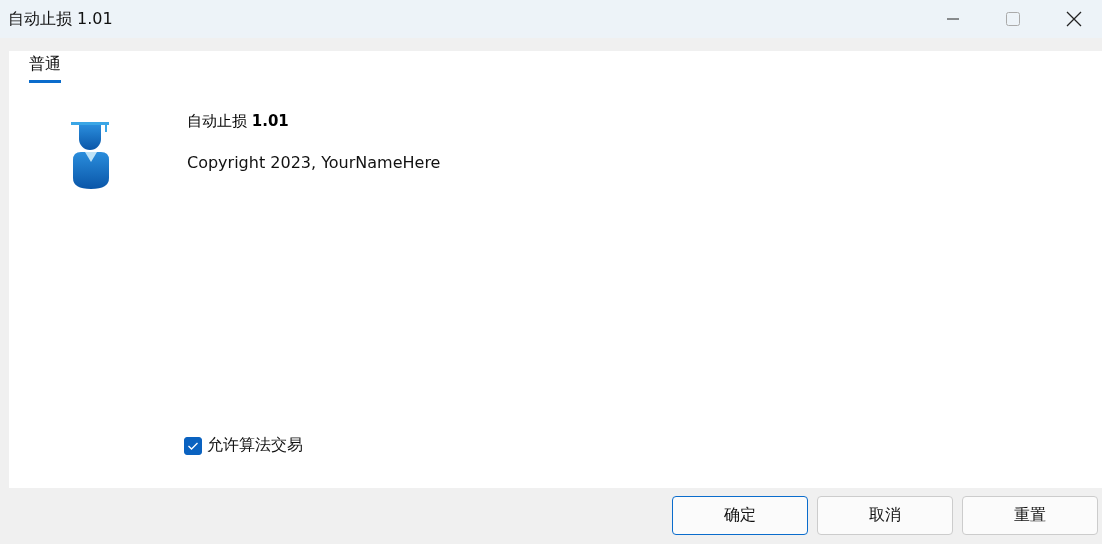 This screenshot has width=1102, height=544. Describe the element at coordinates (1030, 515) in the screenshot. I see `dialog-button: 重置` at that location.